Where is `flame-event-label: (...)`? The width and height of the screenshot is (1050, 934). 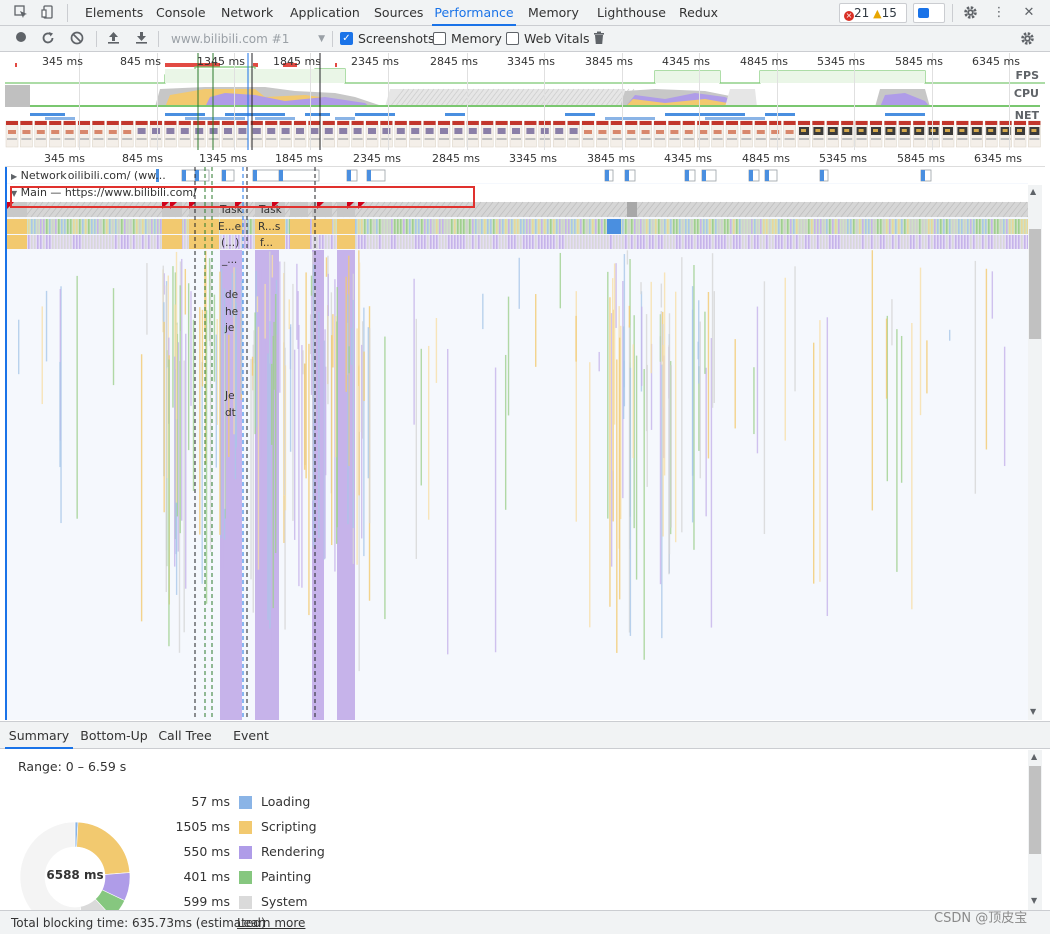
flame-event-label: (...) is located at coordinates (230, 243).